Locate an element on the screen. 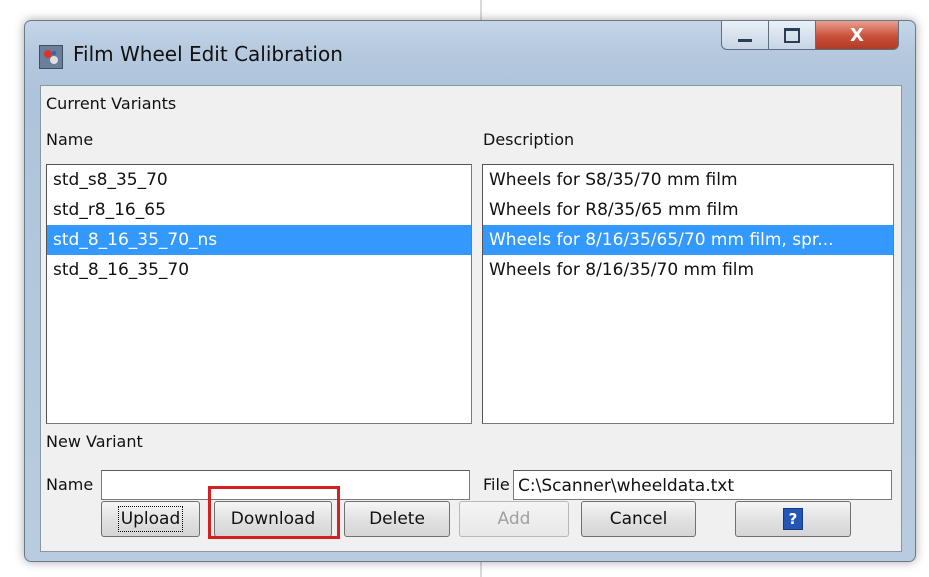 This screenshot has height=577, width=929. help-button: ? is located at coordinates (793, 519).